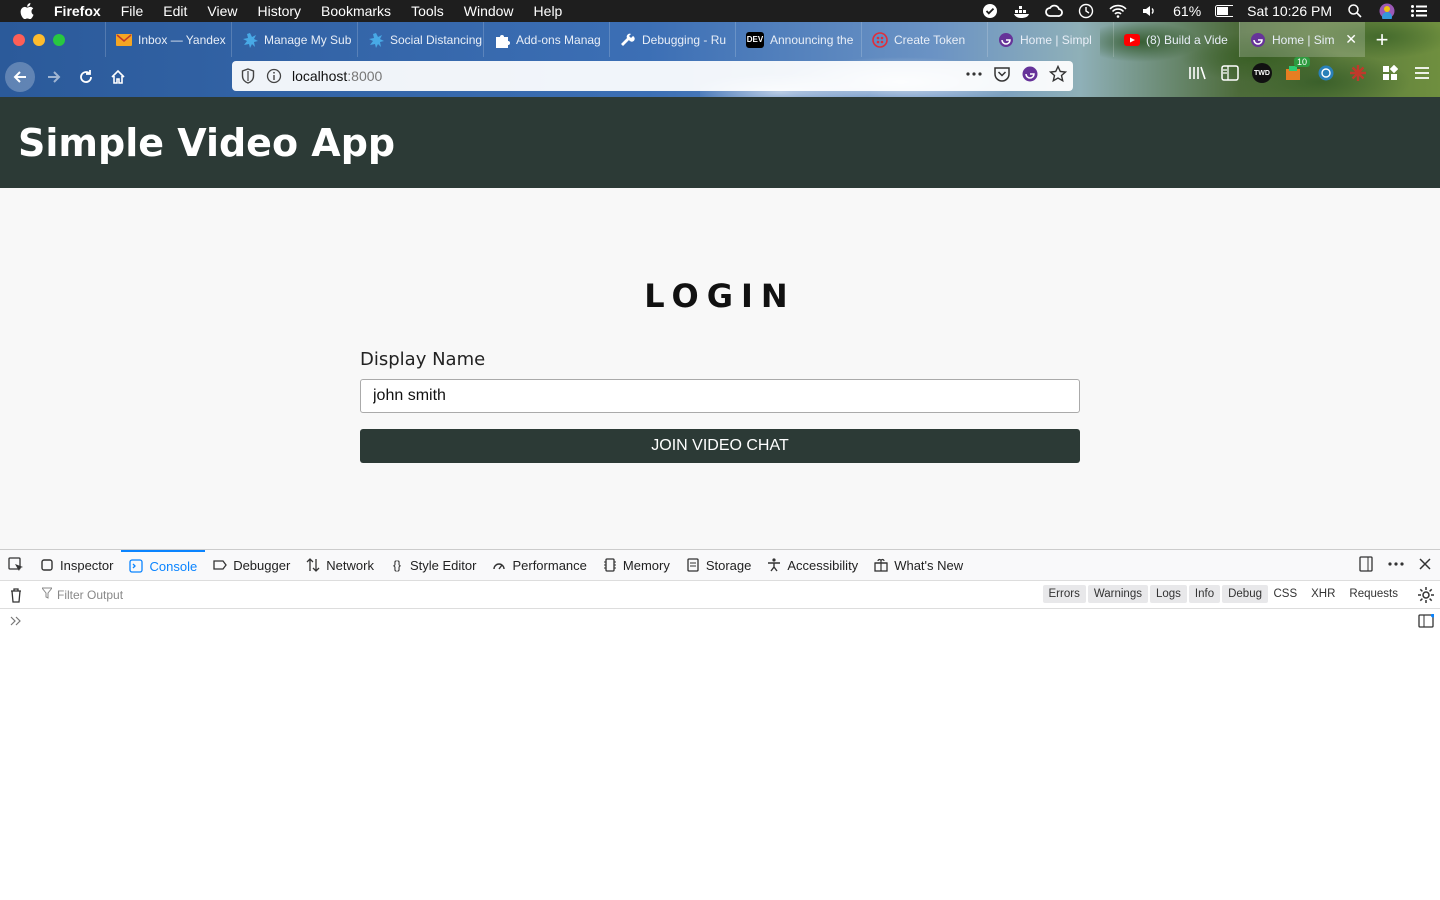  Describe the element at coordinates (222, 11) in the screenshot. I see `menu-view: View` at that location.